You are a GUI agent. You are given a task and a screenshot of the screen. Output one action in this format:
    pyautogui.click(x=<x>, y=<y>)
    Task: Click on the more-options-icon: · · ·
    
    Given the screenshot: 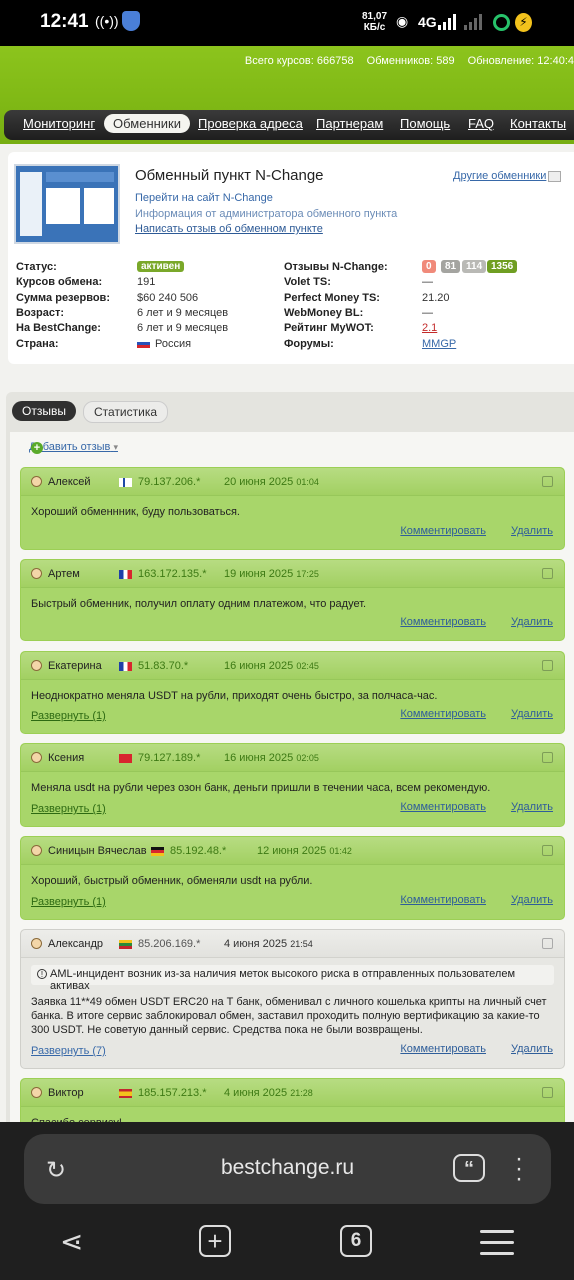 What is the action you would take?
    pyautogui.click(x=519, y=1169)
    